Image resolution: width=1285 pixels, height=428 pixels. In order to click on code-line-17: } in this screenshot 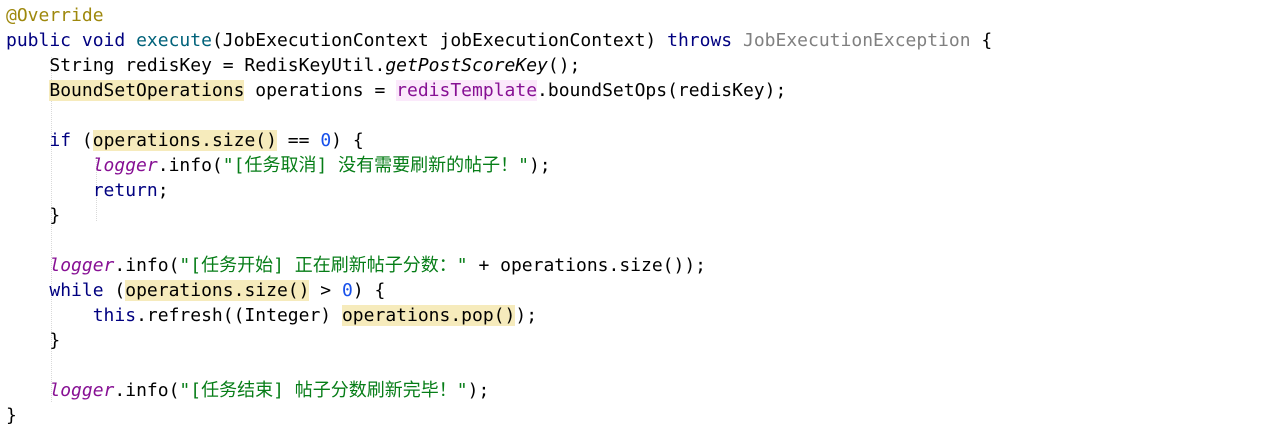, I will do `click(499, 415)`.